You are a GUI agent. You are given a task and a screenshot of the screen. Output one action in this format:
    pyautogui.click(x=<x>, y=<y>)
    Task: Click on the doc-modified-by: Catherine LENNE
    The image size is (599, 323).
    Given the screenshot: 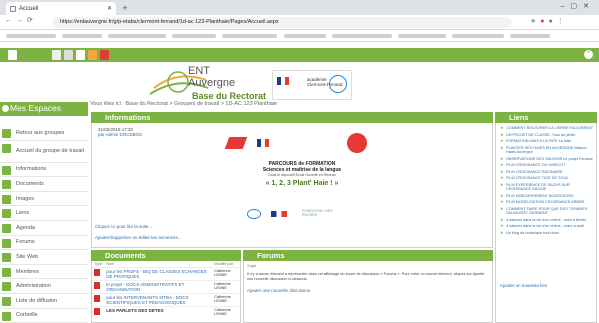 What is the action you would take?
    pyautogui.click(x=226, y=287)
    